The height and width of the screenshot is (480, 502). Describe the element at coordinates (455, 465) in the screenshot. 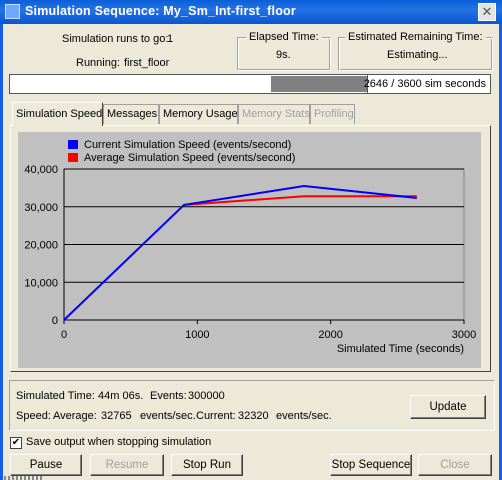

I see `close-button: Close` at that location.